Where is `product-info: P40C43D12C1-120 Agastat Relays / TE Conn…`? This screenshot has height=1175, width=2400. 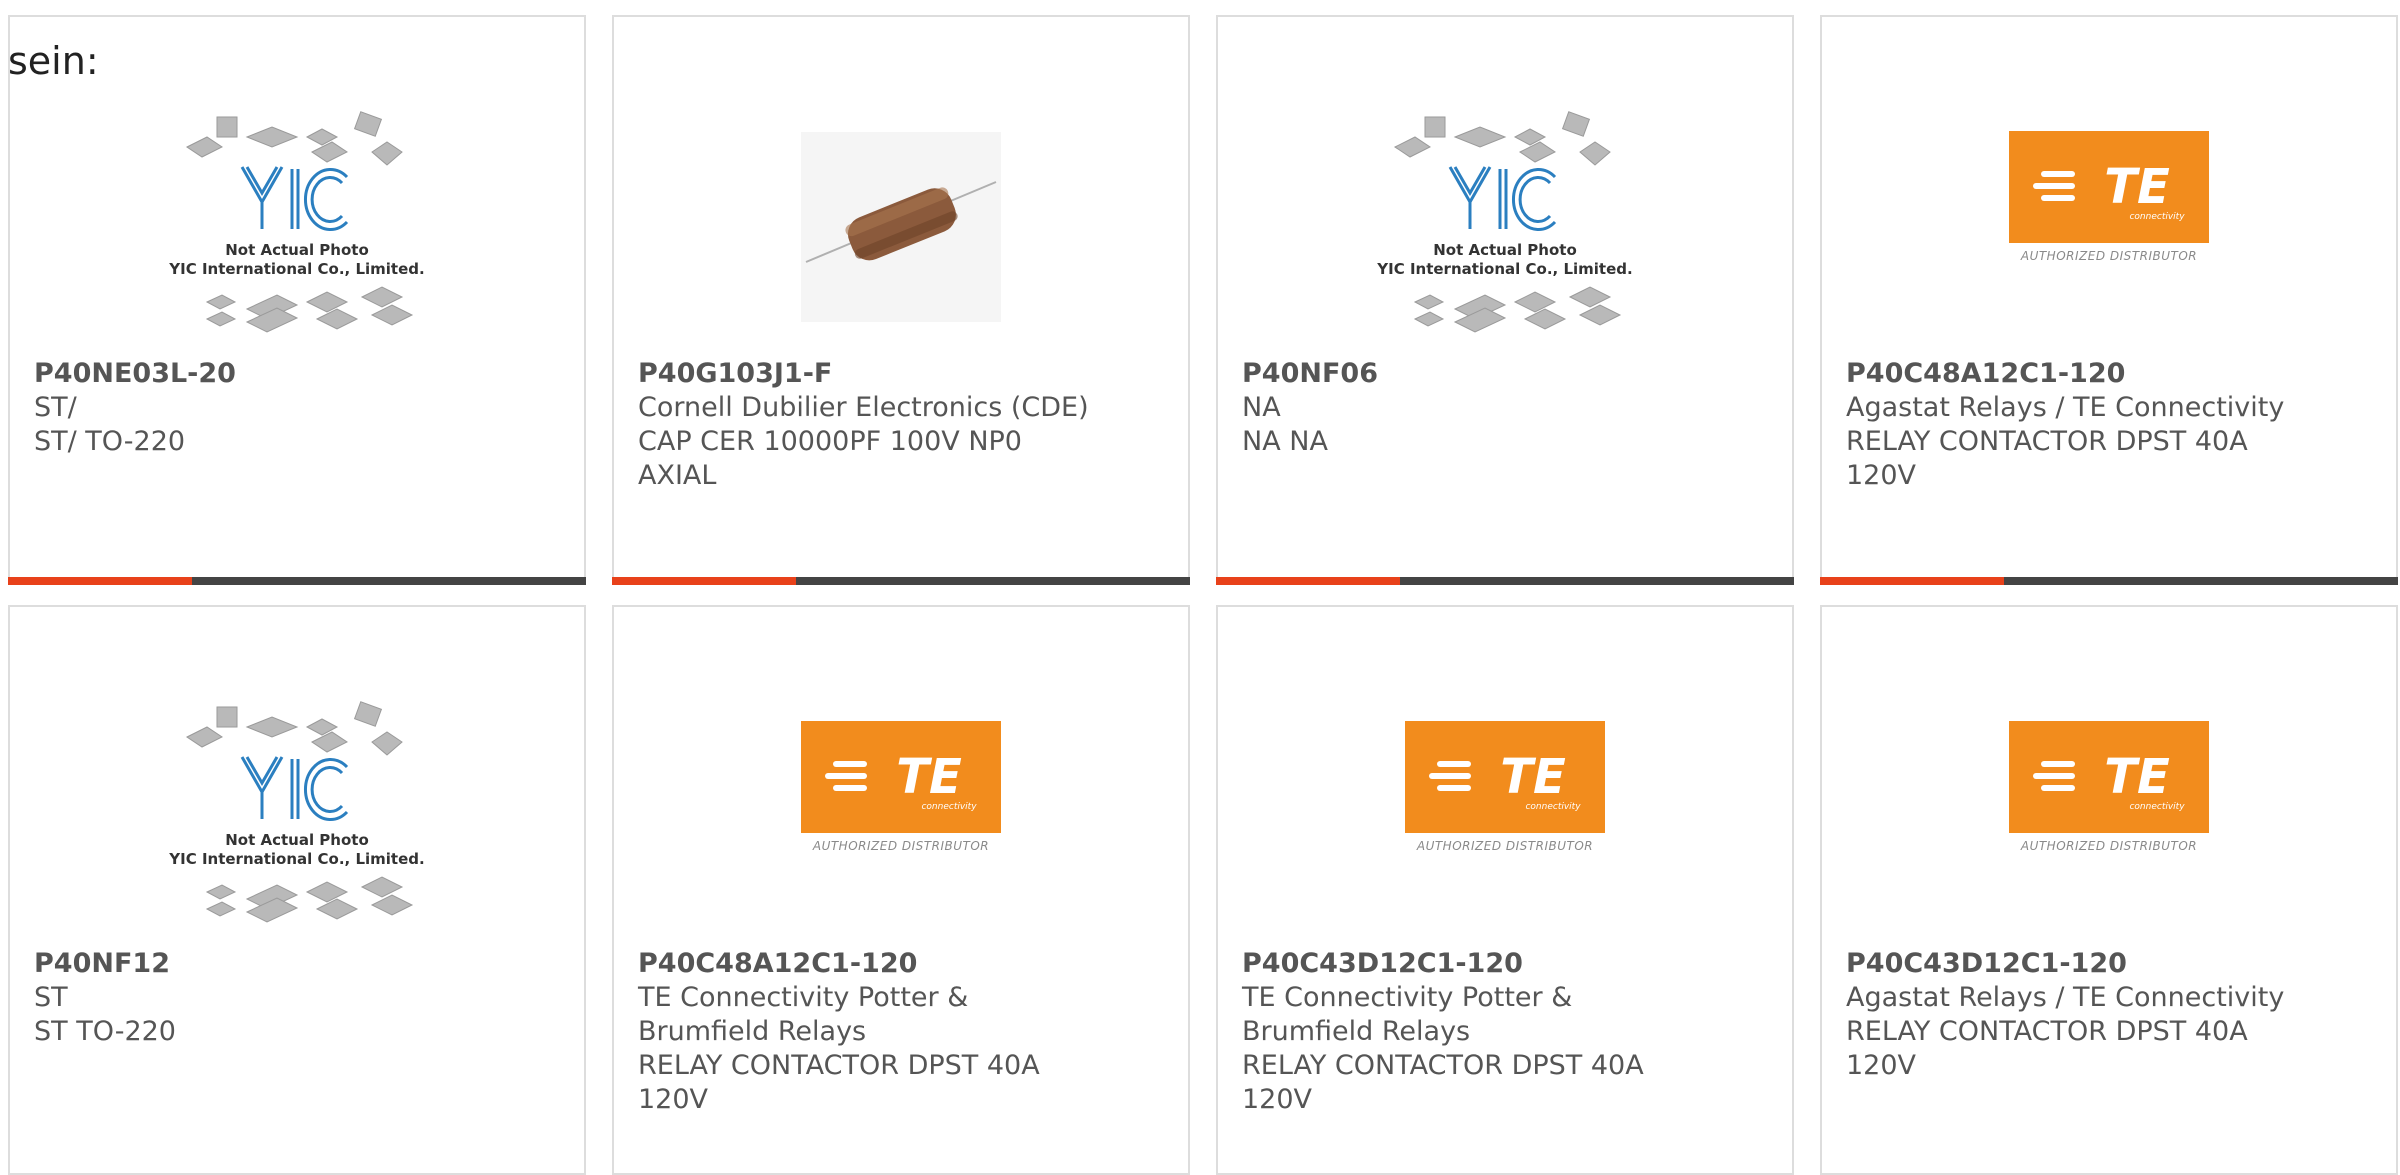 product-info: P40C43D12C1-120 Agastat Relays / TE Conn… is located at coordinates (2109, 1015).